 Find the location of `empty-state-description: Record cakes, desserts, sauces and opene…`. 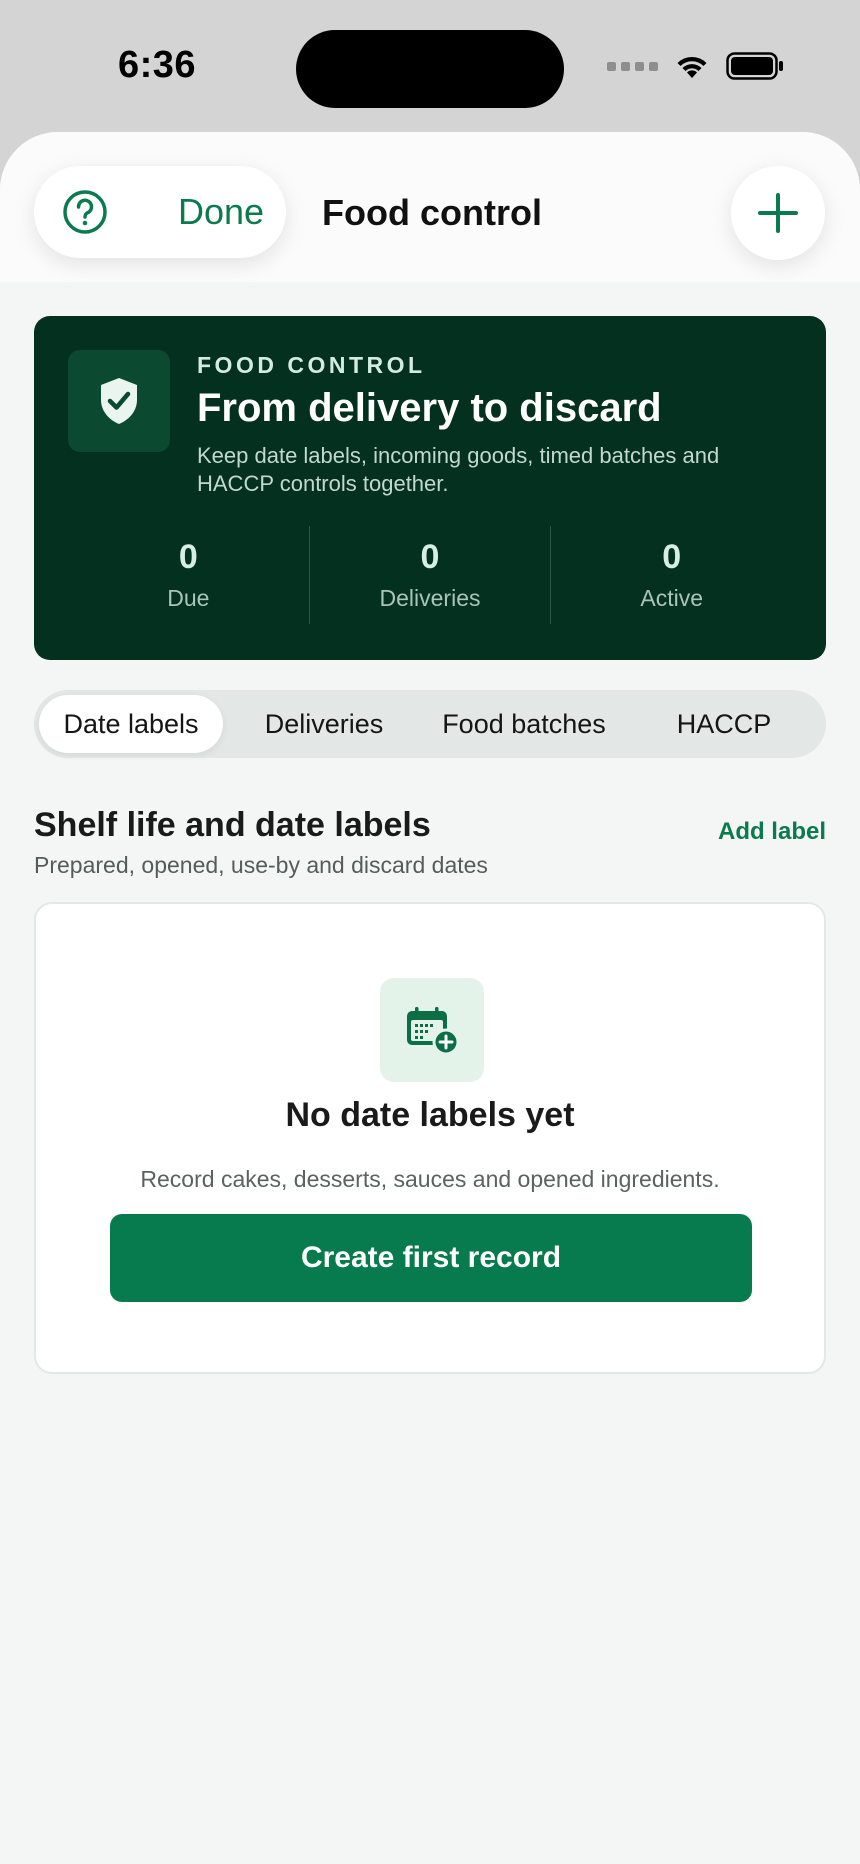

empty-state-description: Record cakes, desserts, sauces and opene… is located at coordinates (430, 1179).